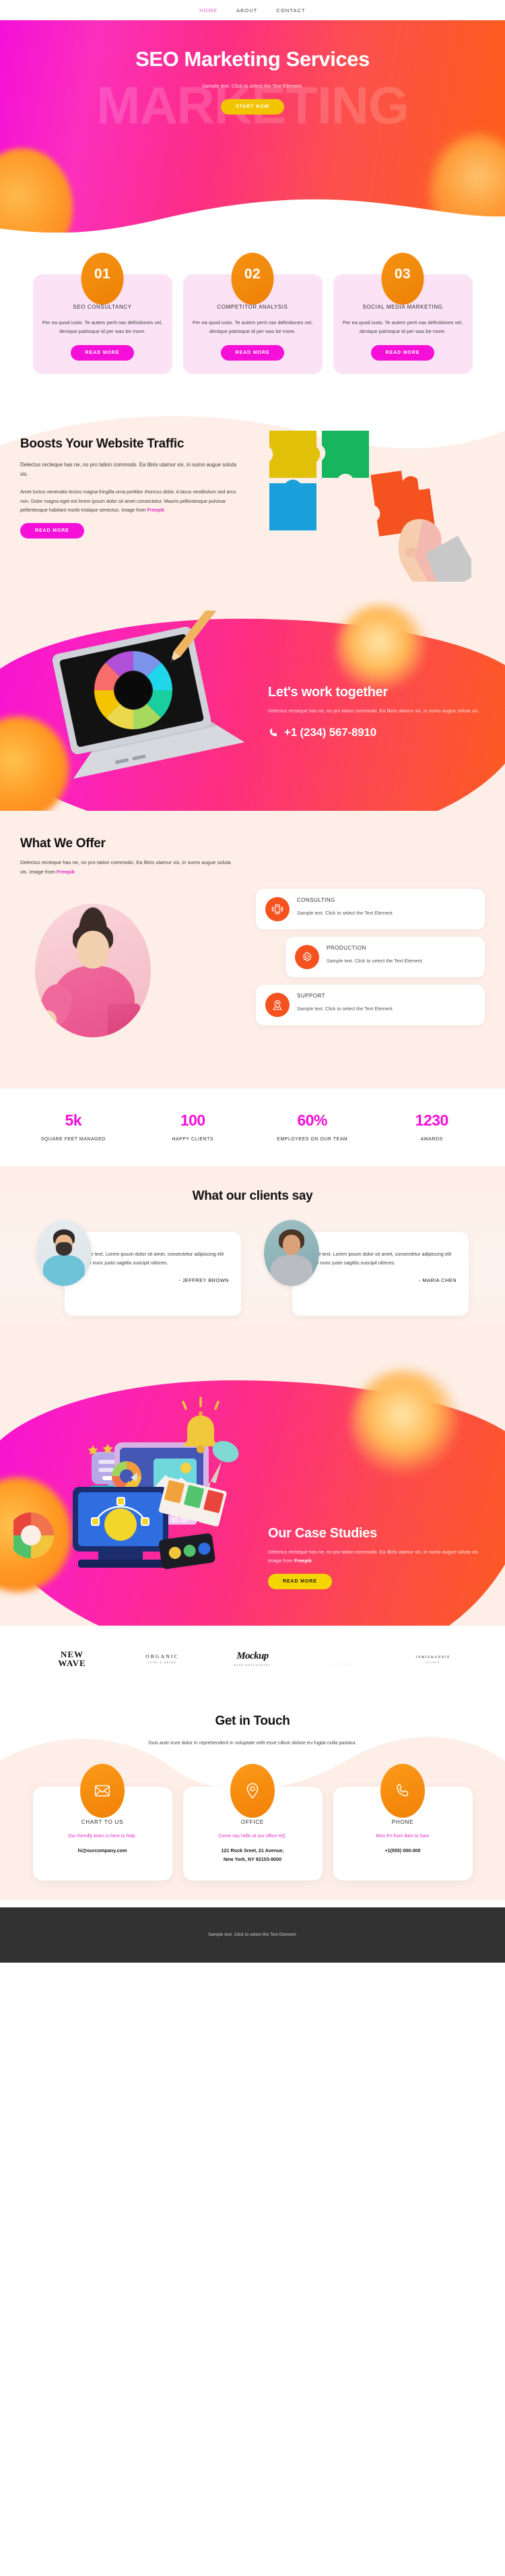  What do you see at coordinates (431, 1139) in the screenshot?
I see `stat-label: AWARDS` at bounding box center [431, 1139].